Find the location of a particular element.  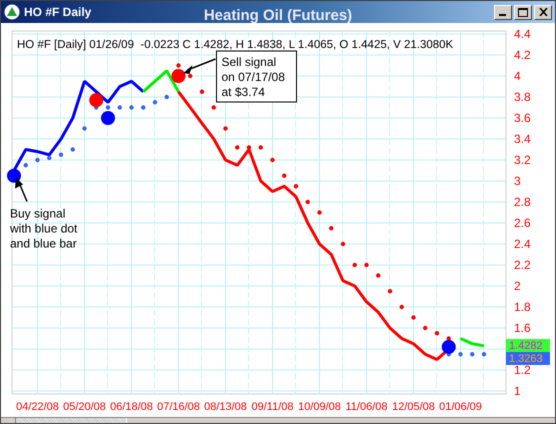

y-tick-label: 1.6 is located at coordinates (522, 328).